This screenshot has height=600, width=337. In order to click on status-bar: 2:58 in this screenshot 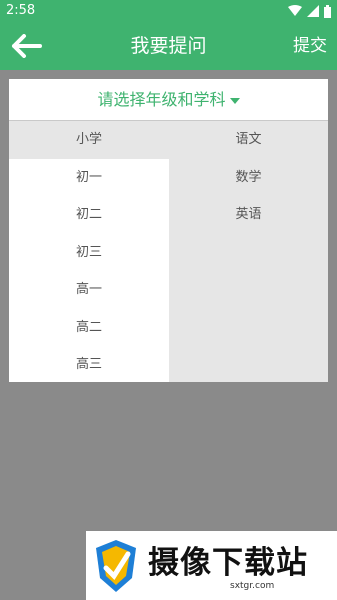, I will do `click(168, 11)`.